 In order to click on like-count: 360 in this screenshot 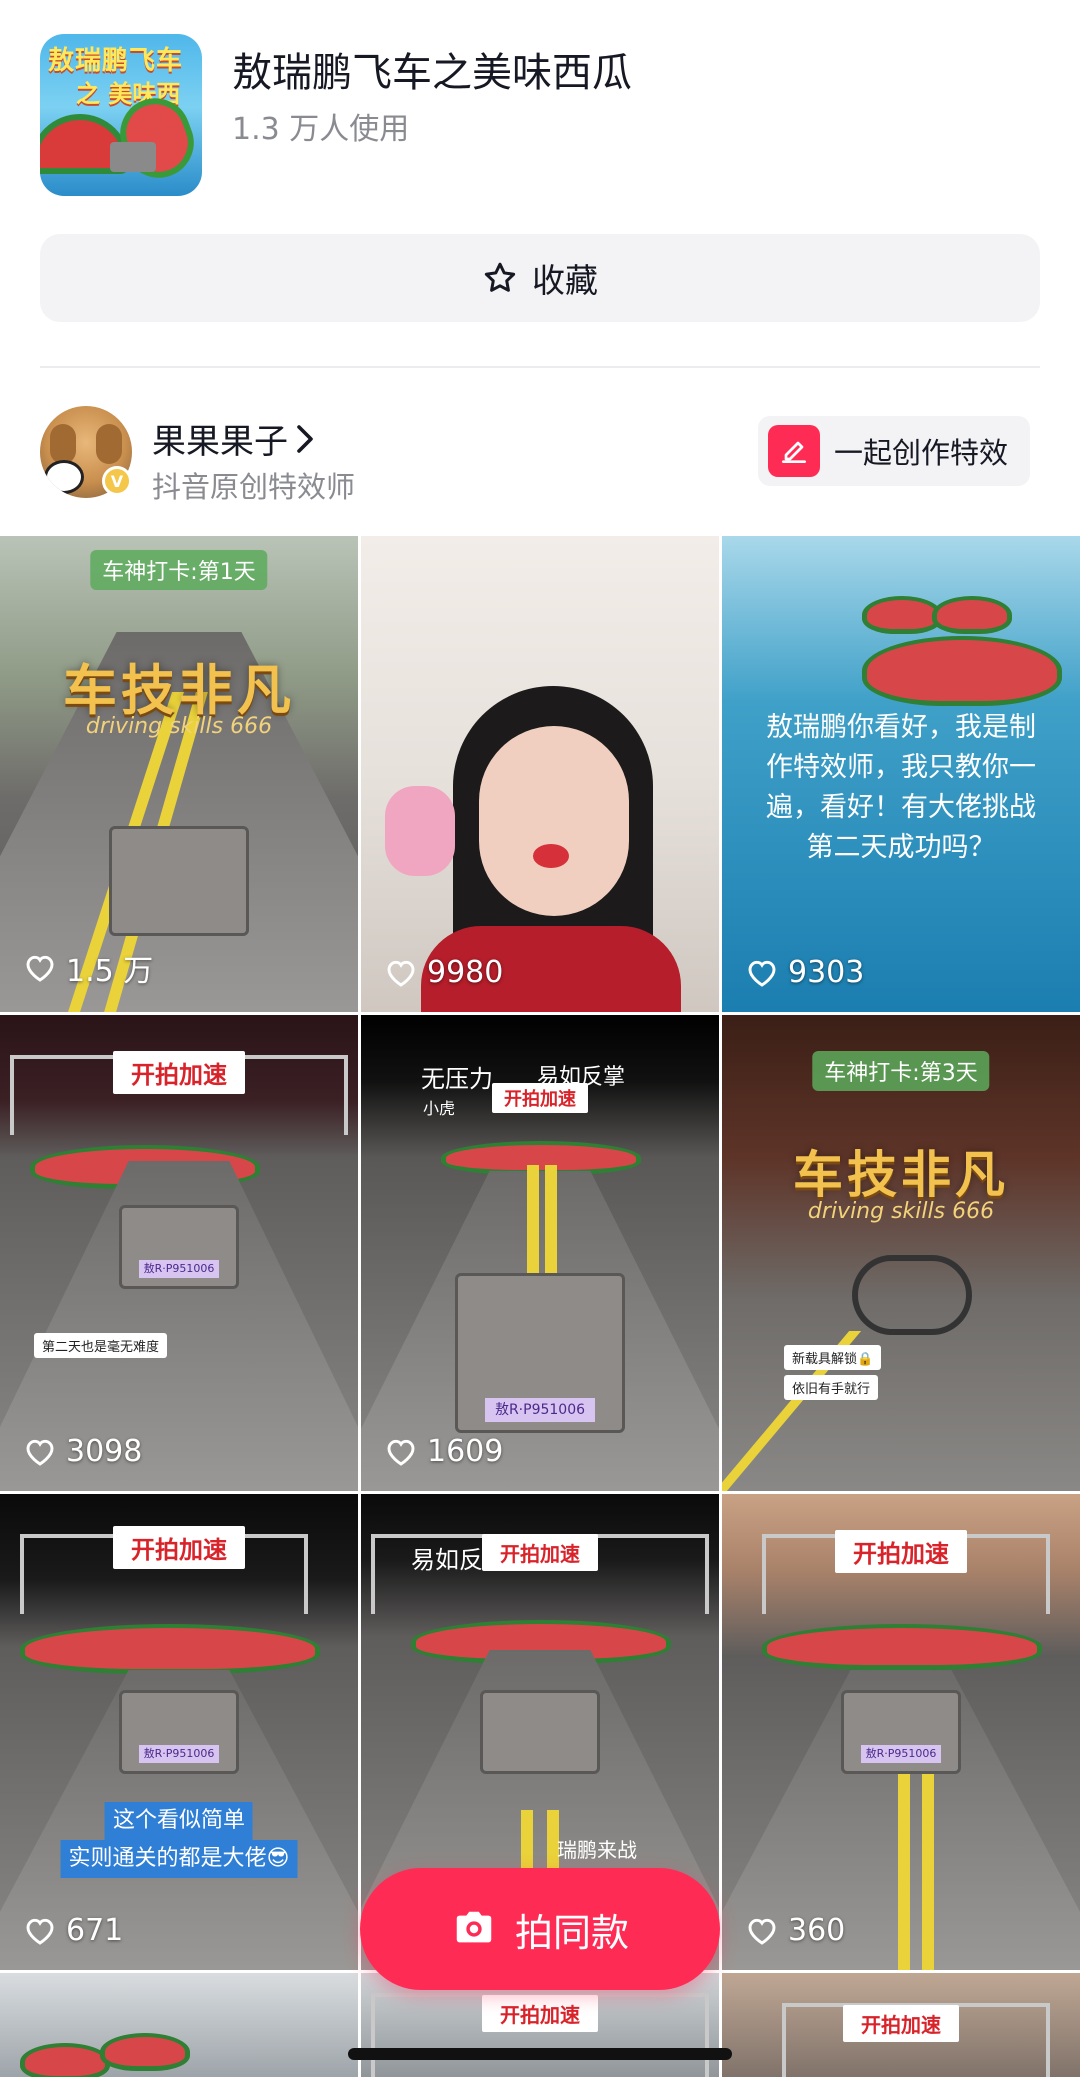, I will do `click(795, 1930)`.